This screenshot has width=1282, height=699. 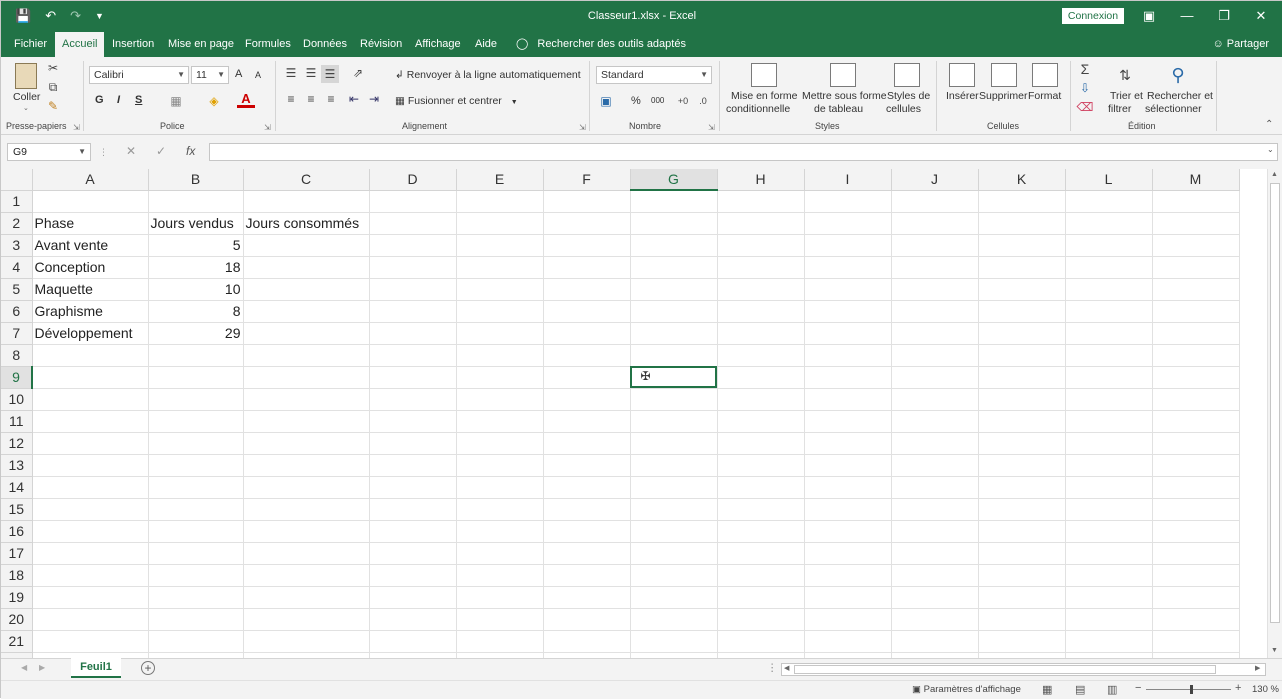 What do you see at coordinates (848, 223) in the screenshot?
I see `cell-i2` at bounding box center [848, 223].